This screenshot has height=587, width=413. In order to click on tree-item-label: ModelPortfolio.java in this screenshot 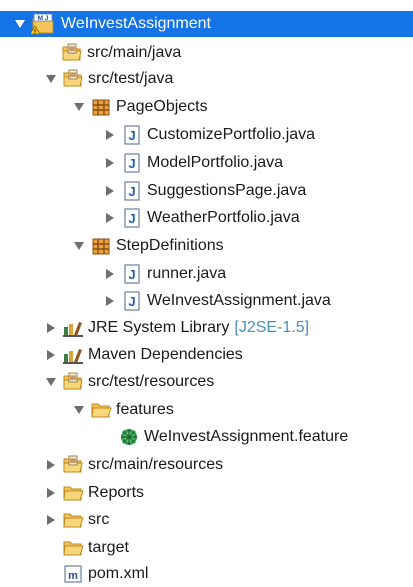, I will do `click(215, 162)`.